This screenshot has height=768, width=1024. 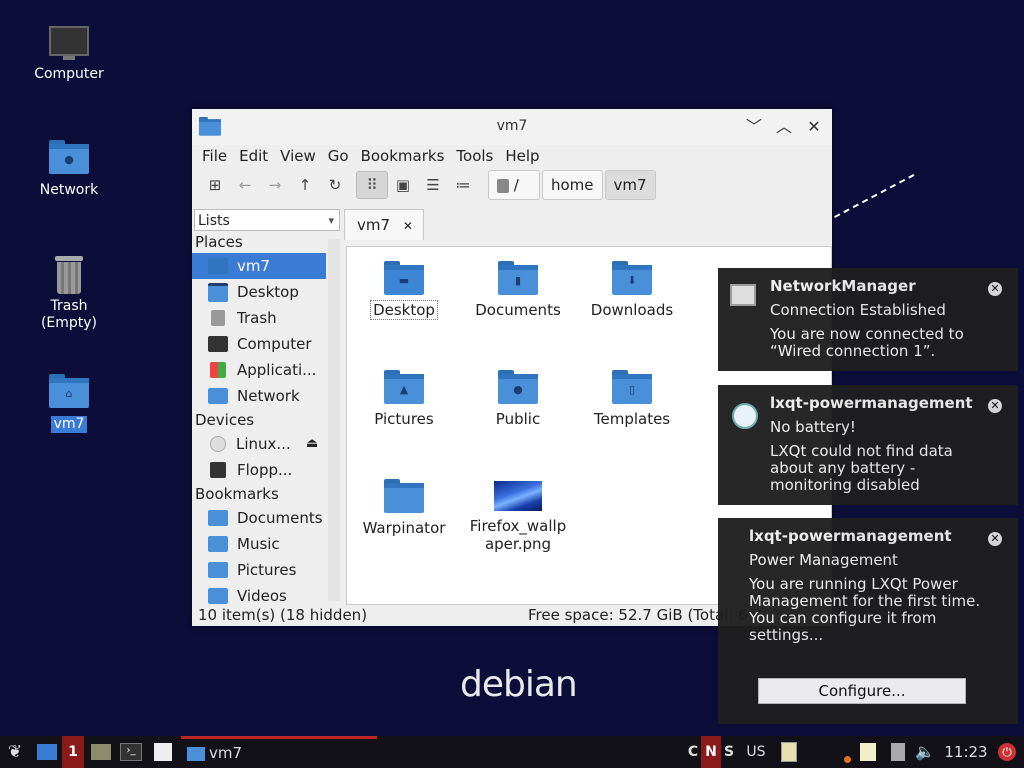 I want to click on decorative-lines, so click(x=875, y=196).